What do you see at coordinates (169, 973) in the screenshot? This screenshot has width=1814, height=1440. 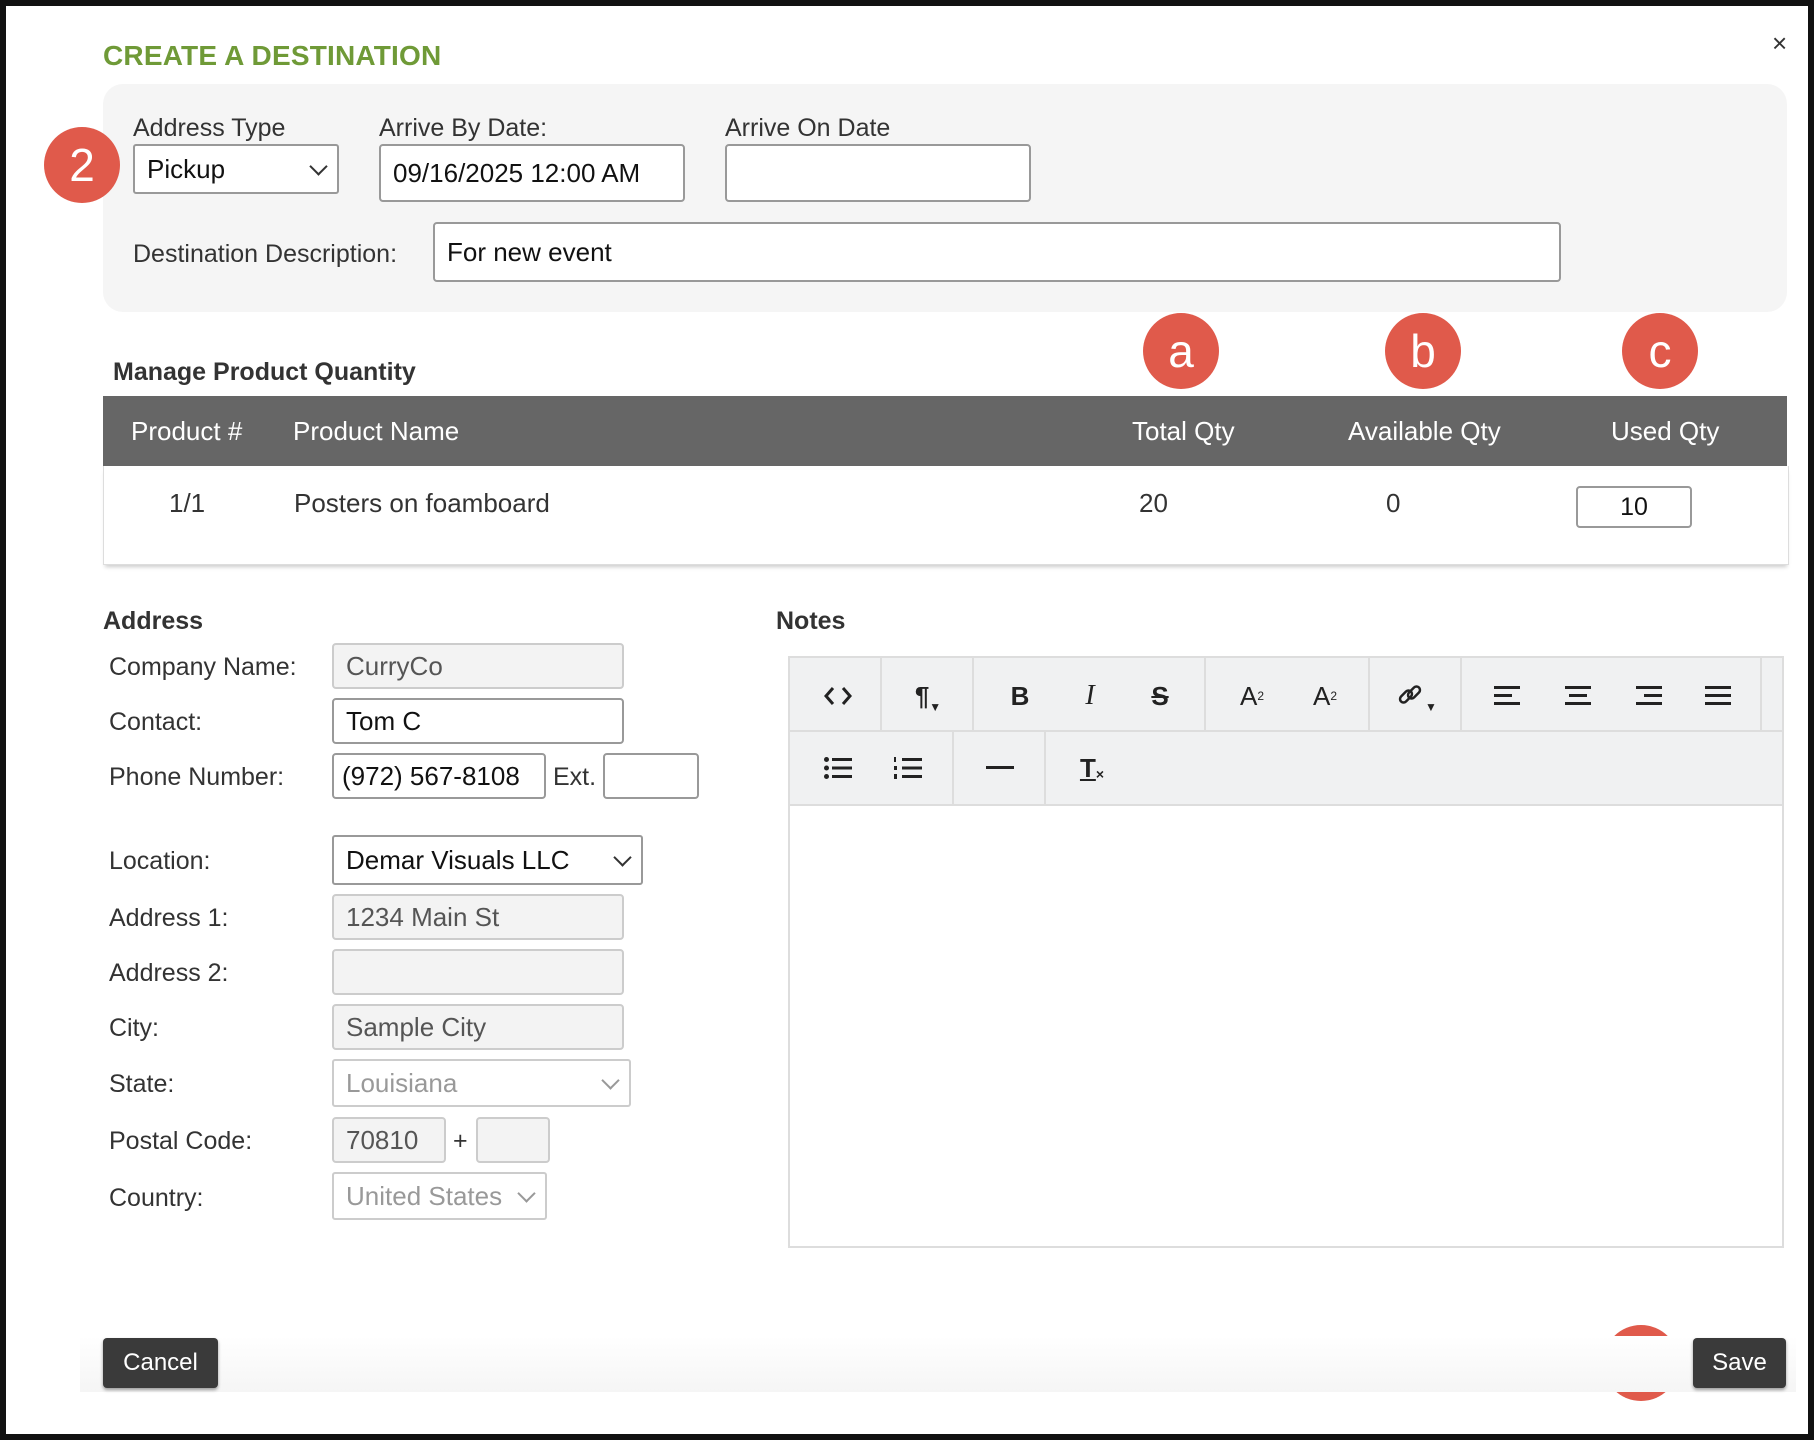 I see `address2-label: Address 2:` at bounding box center [169, 973].